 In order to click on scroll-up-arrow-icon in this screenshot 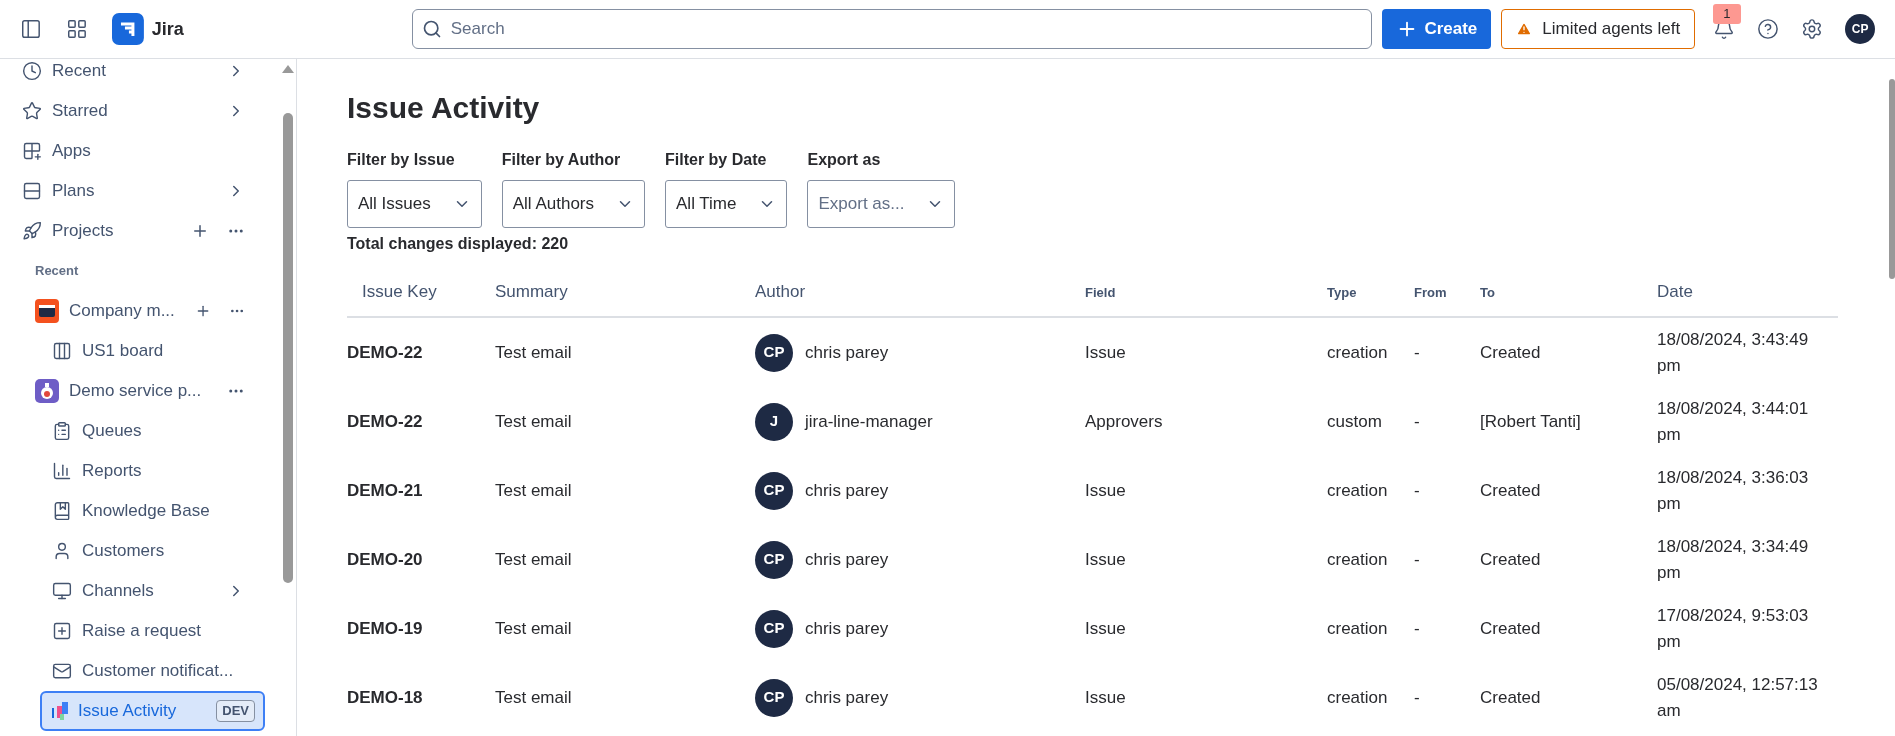, I will do `click(288, 69)`.